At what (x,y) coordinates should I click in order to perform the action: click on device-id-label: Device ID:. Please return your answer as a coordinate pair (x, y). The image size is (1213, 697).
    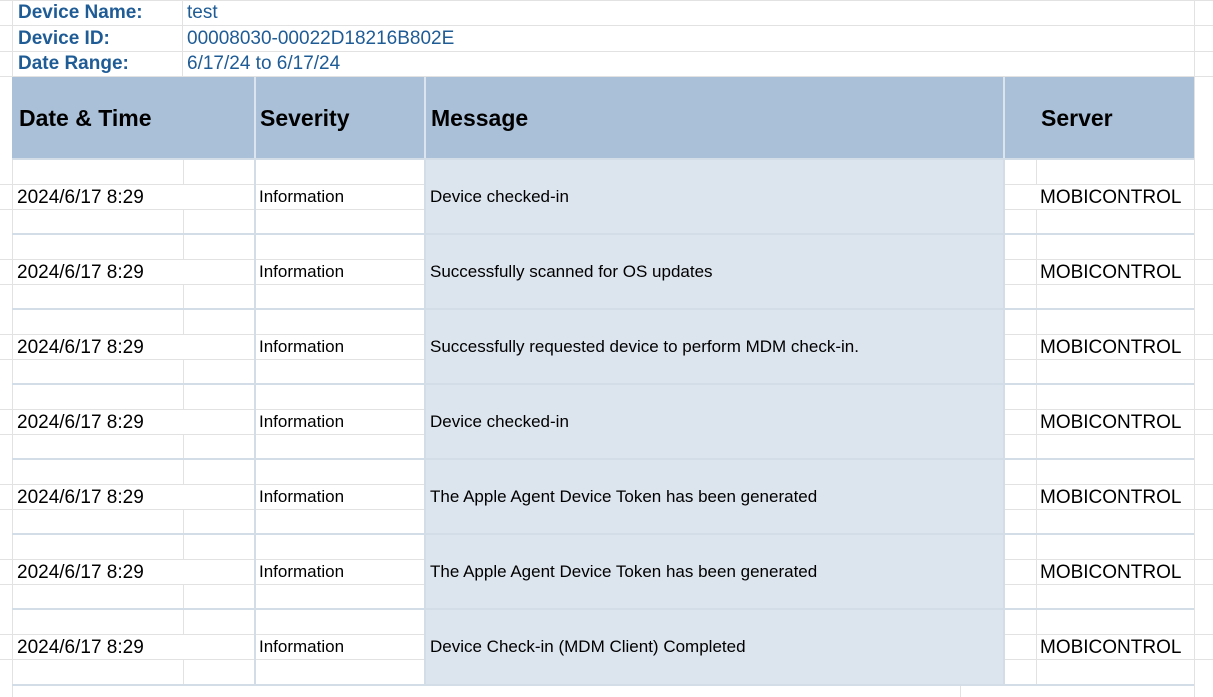
    Looking at the image, I should click on (64, 38).